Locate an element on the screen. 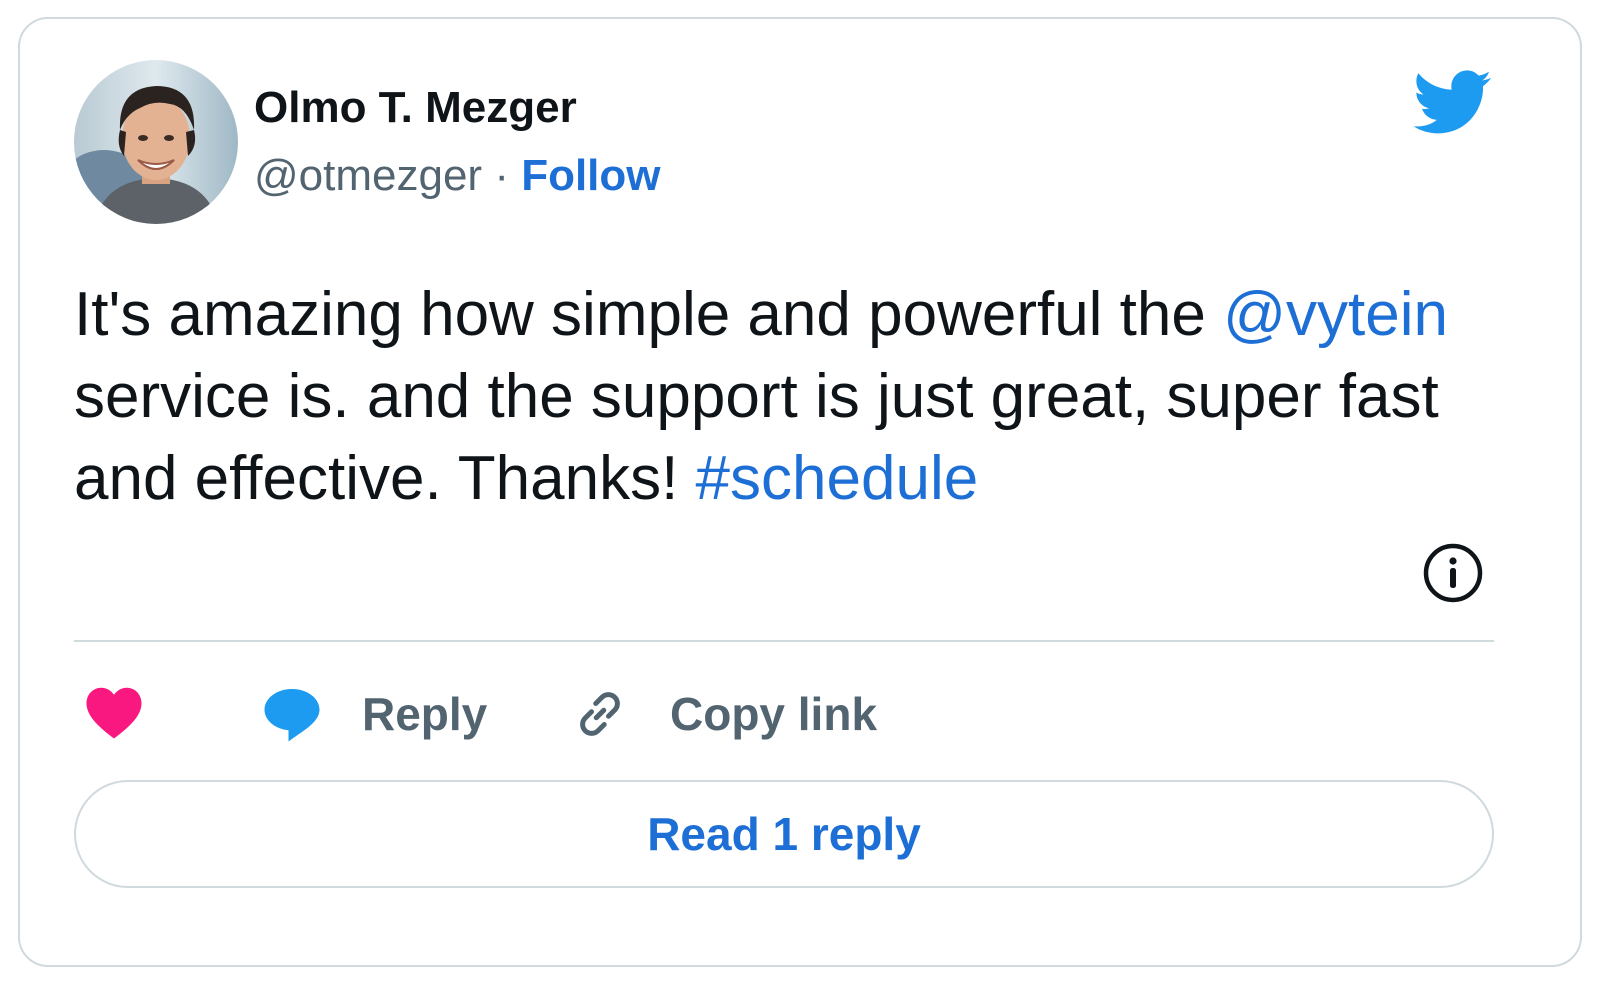 This screenshot has height=984, width=1600. speech-bubble-icon is located at coordinates (292, 715).